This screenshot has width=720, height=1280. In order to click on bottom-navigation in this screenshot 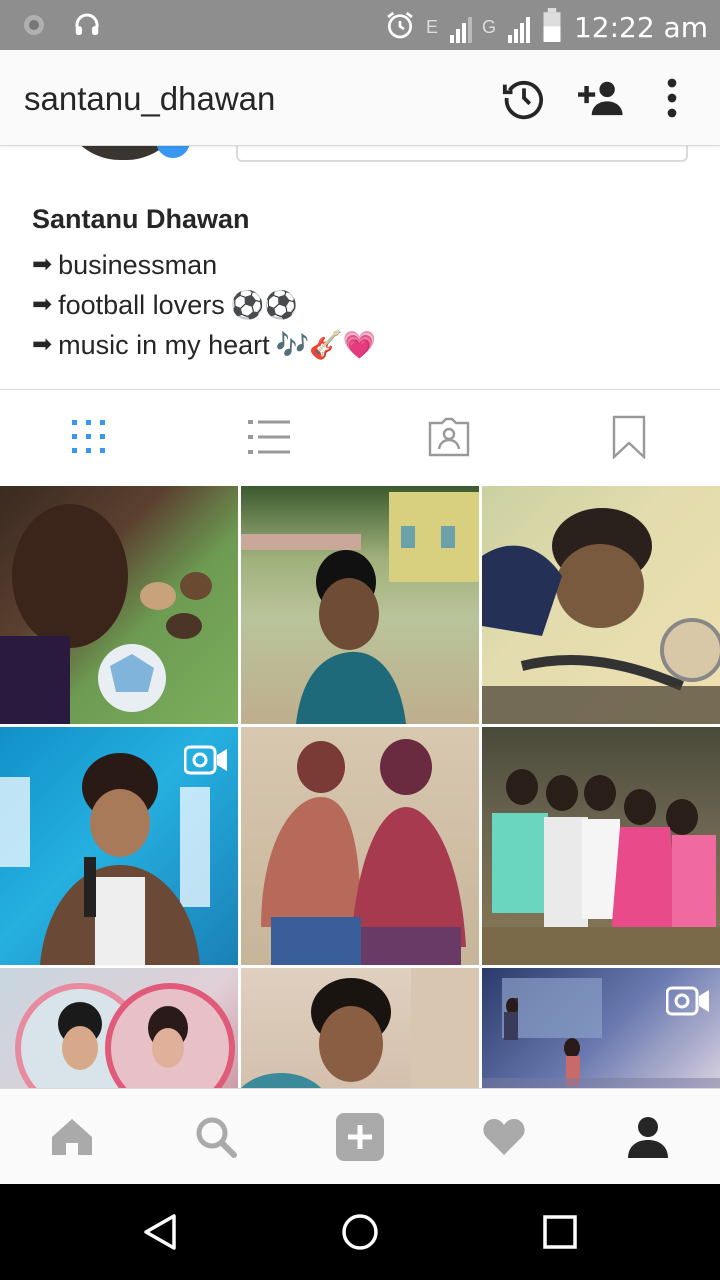, I will do `click(360, 1136)`.